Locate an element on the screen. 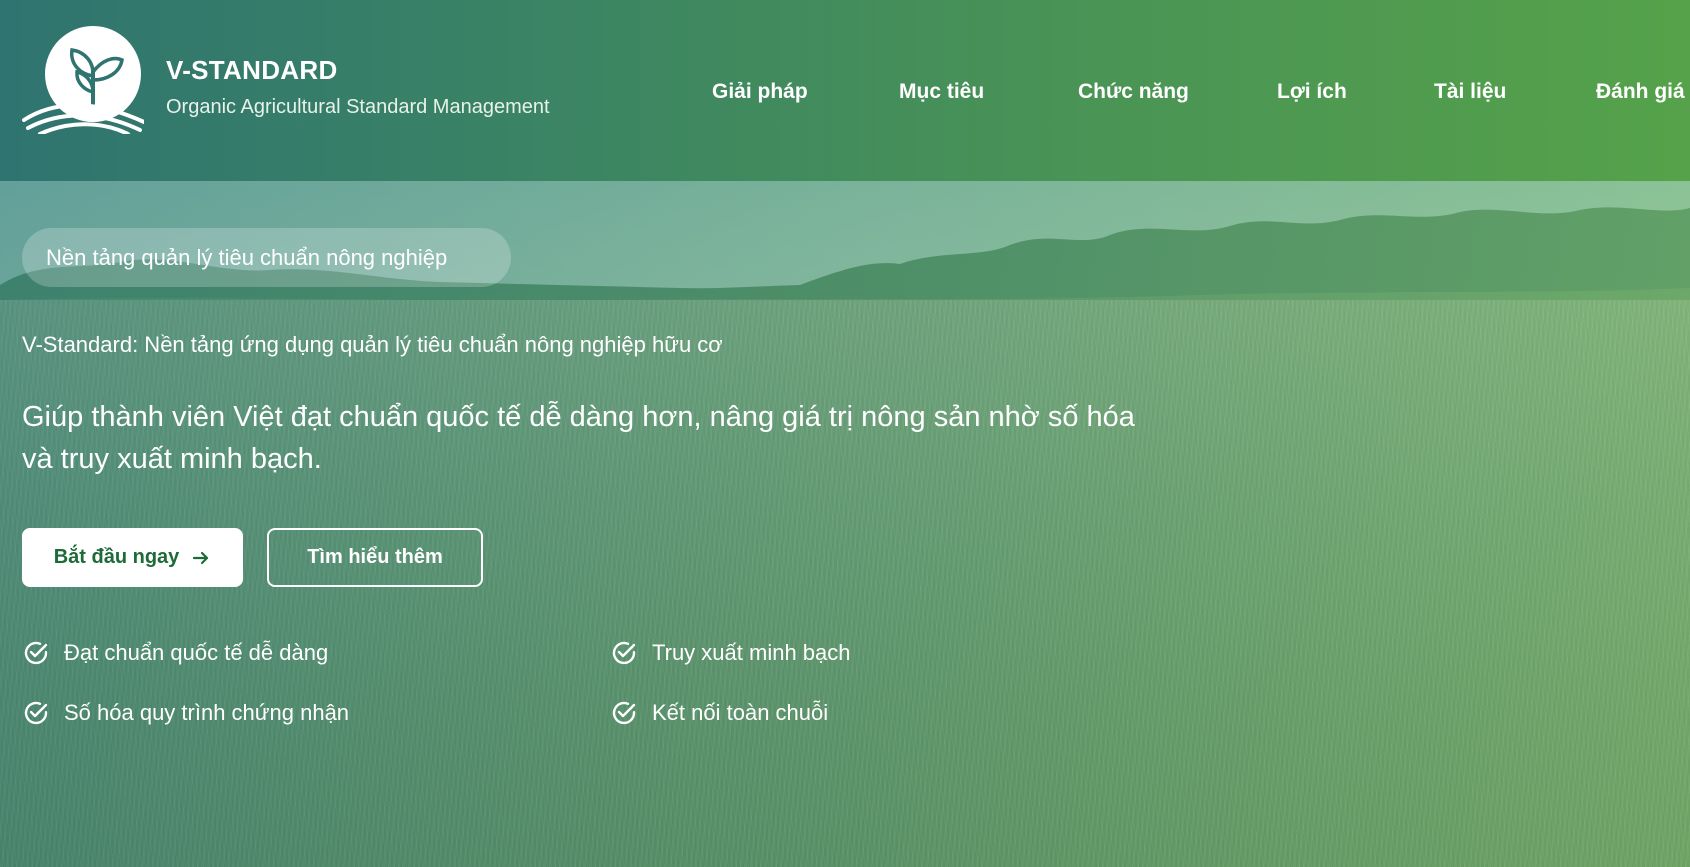 The image size is (1690, 867). nav-item-tai-lieu: Tài liệu is located at coordinates (1470, 92).